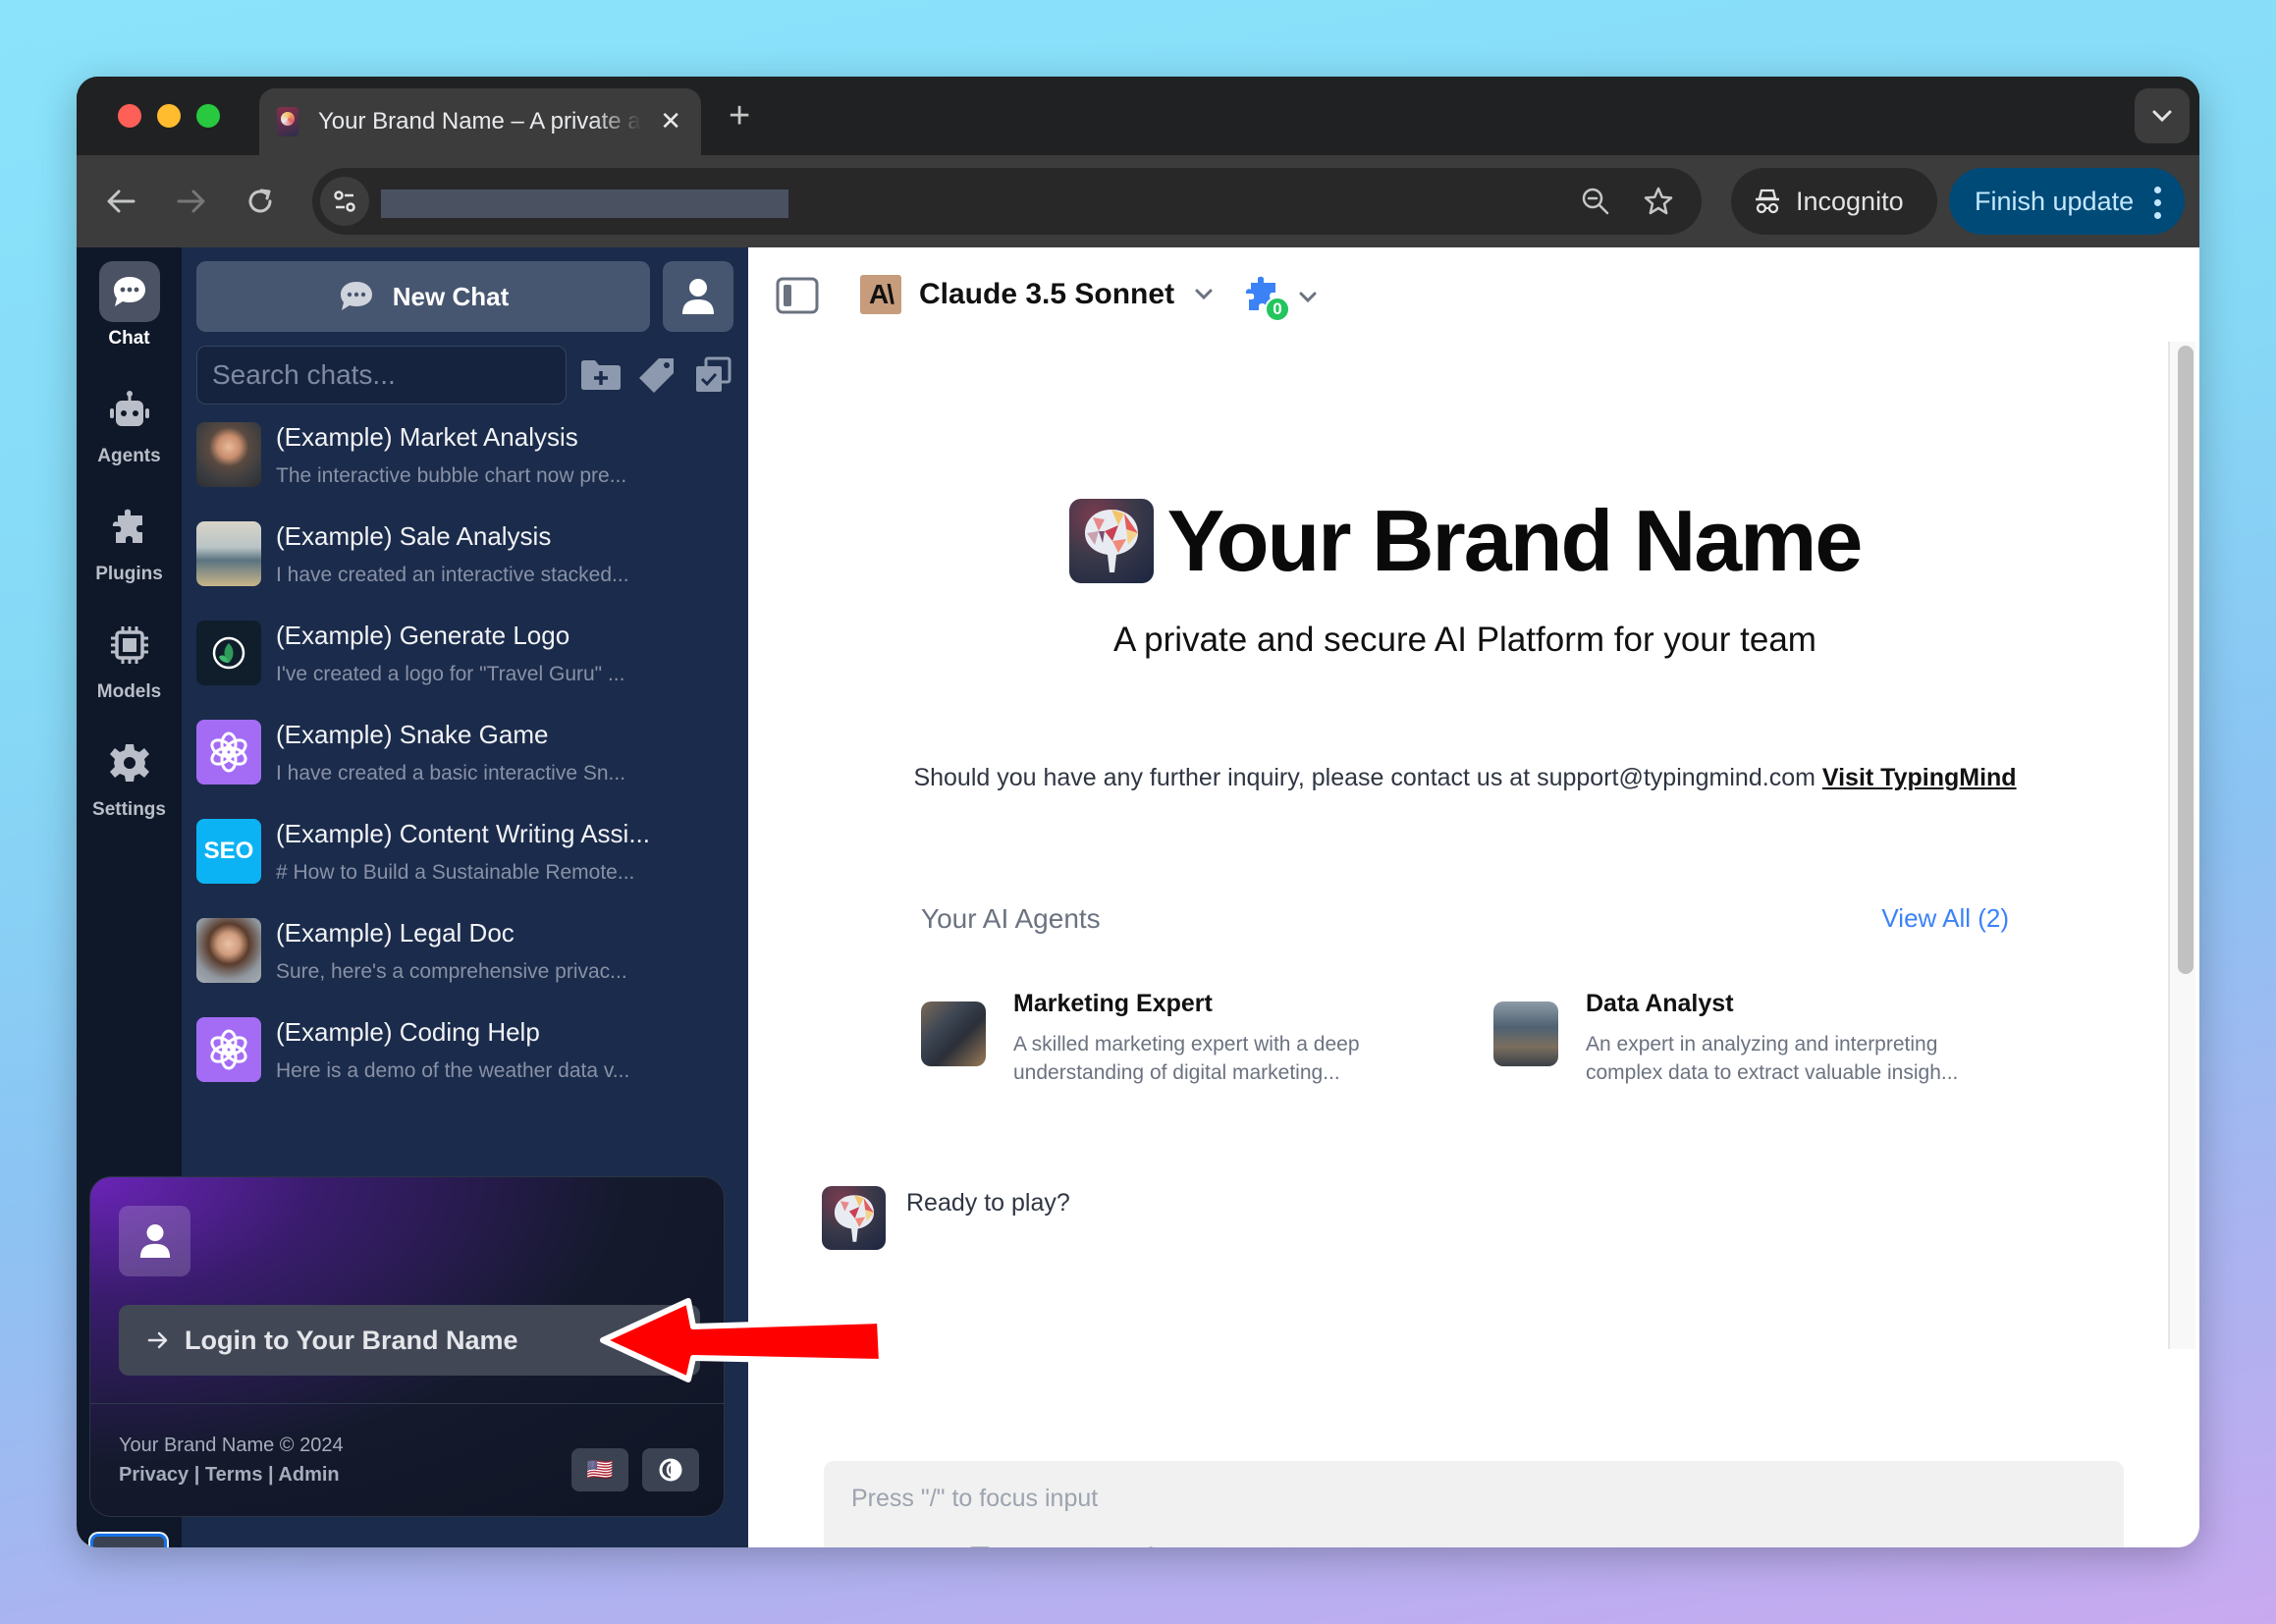  I want to click on chip-icon, so click(129, 645).